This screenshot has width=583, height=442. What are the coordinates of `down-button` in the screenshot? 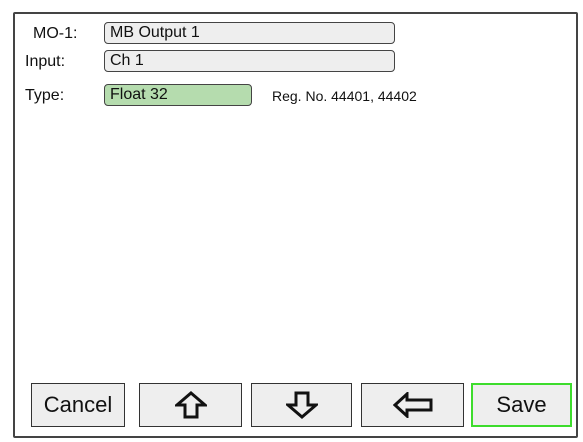 It's located at (301, 405).